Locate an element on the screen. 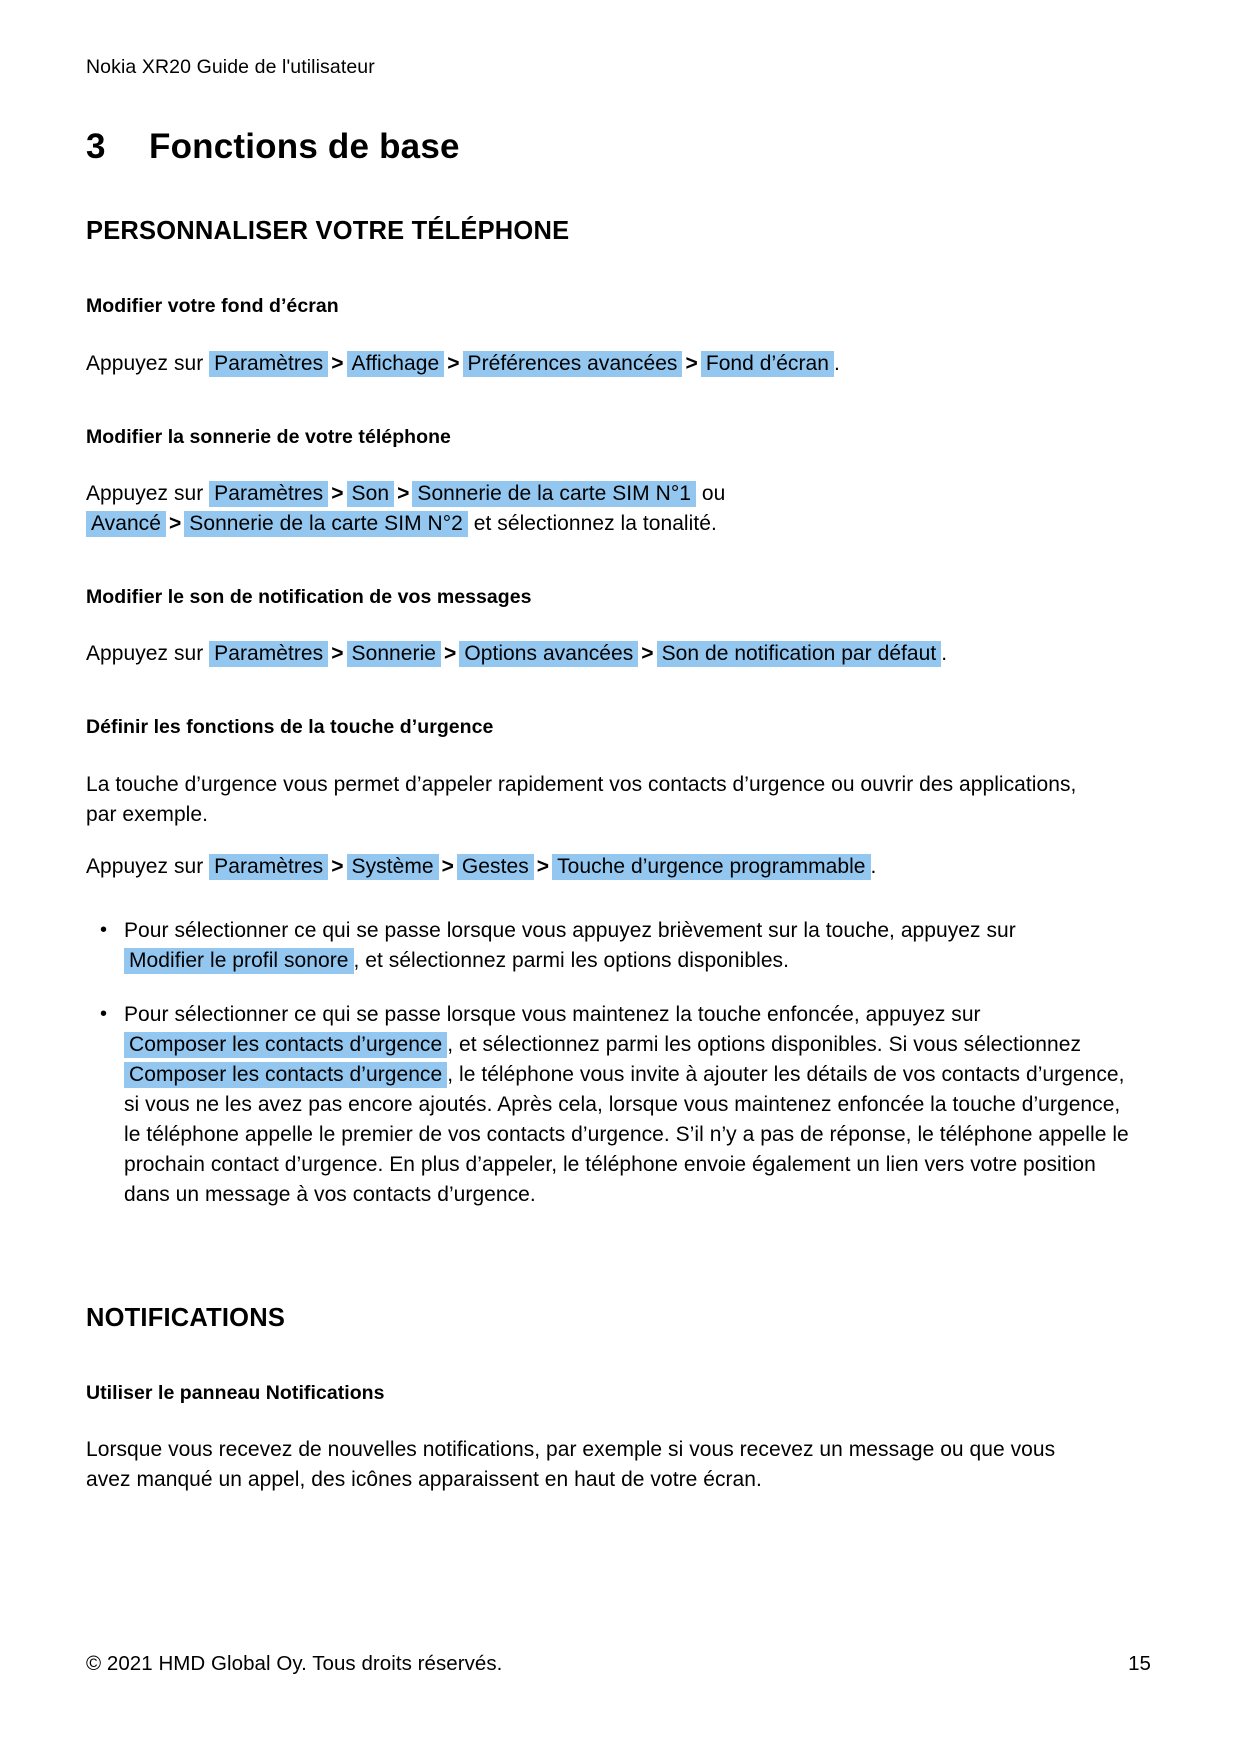  sub-heading-ringtone: Modifier la sonnerie de votre téléphone is located at coordinates (268, 436).